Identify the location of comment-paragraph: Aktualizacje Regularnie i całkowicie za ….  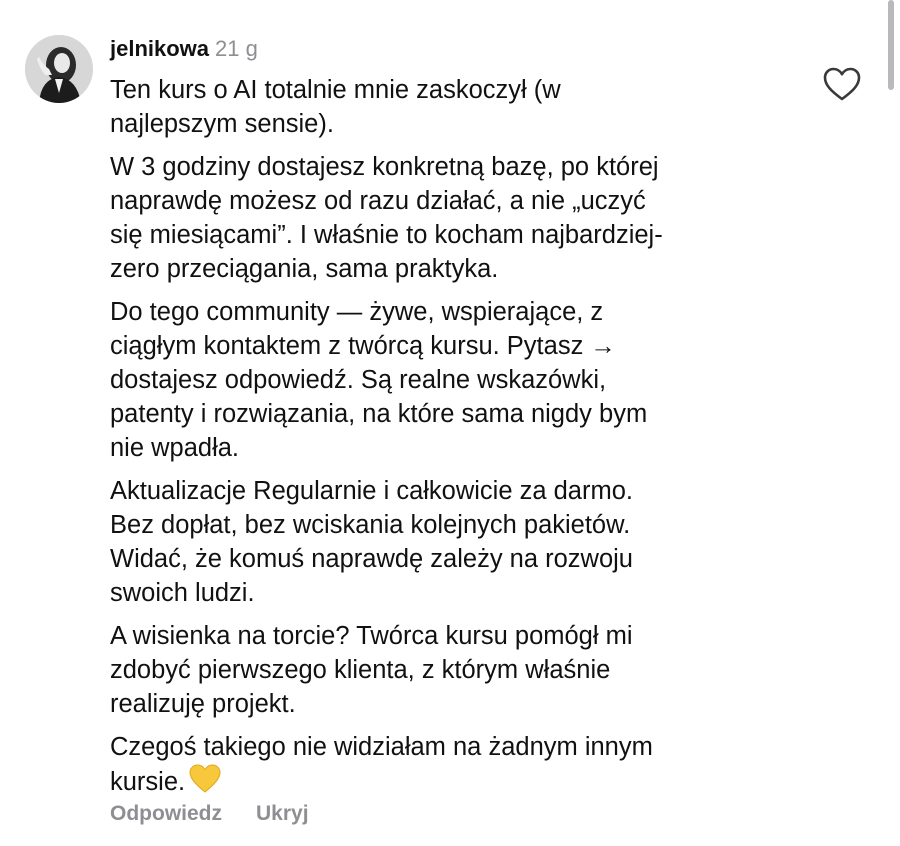
(371, 542).